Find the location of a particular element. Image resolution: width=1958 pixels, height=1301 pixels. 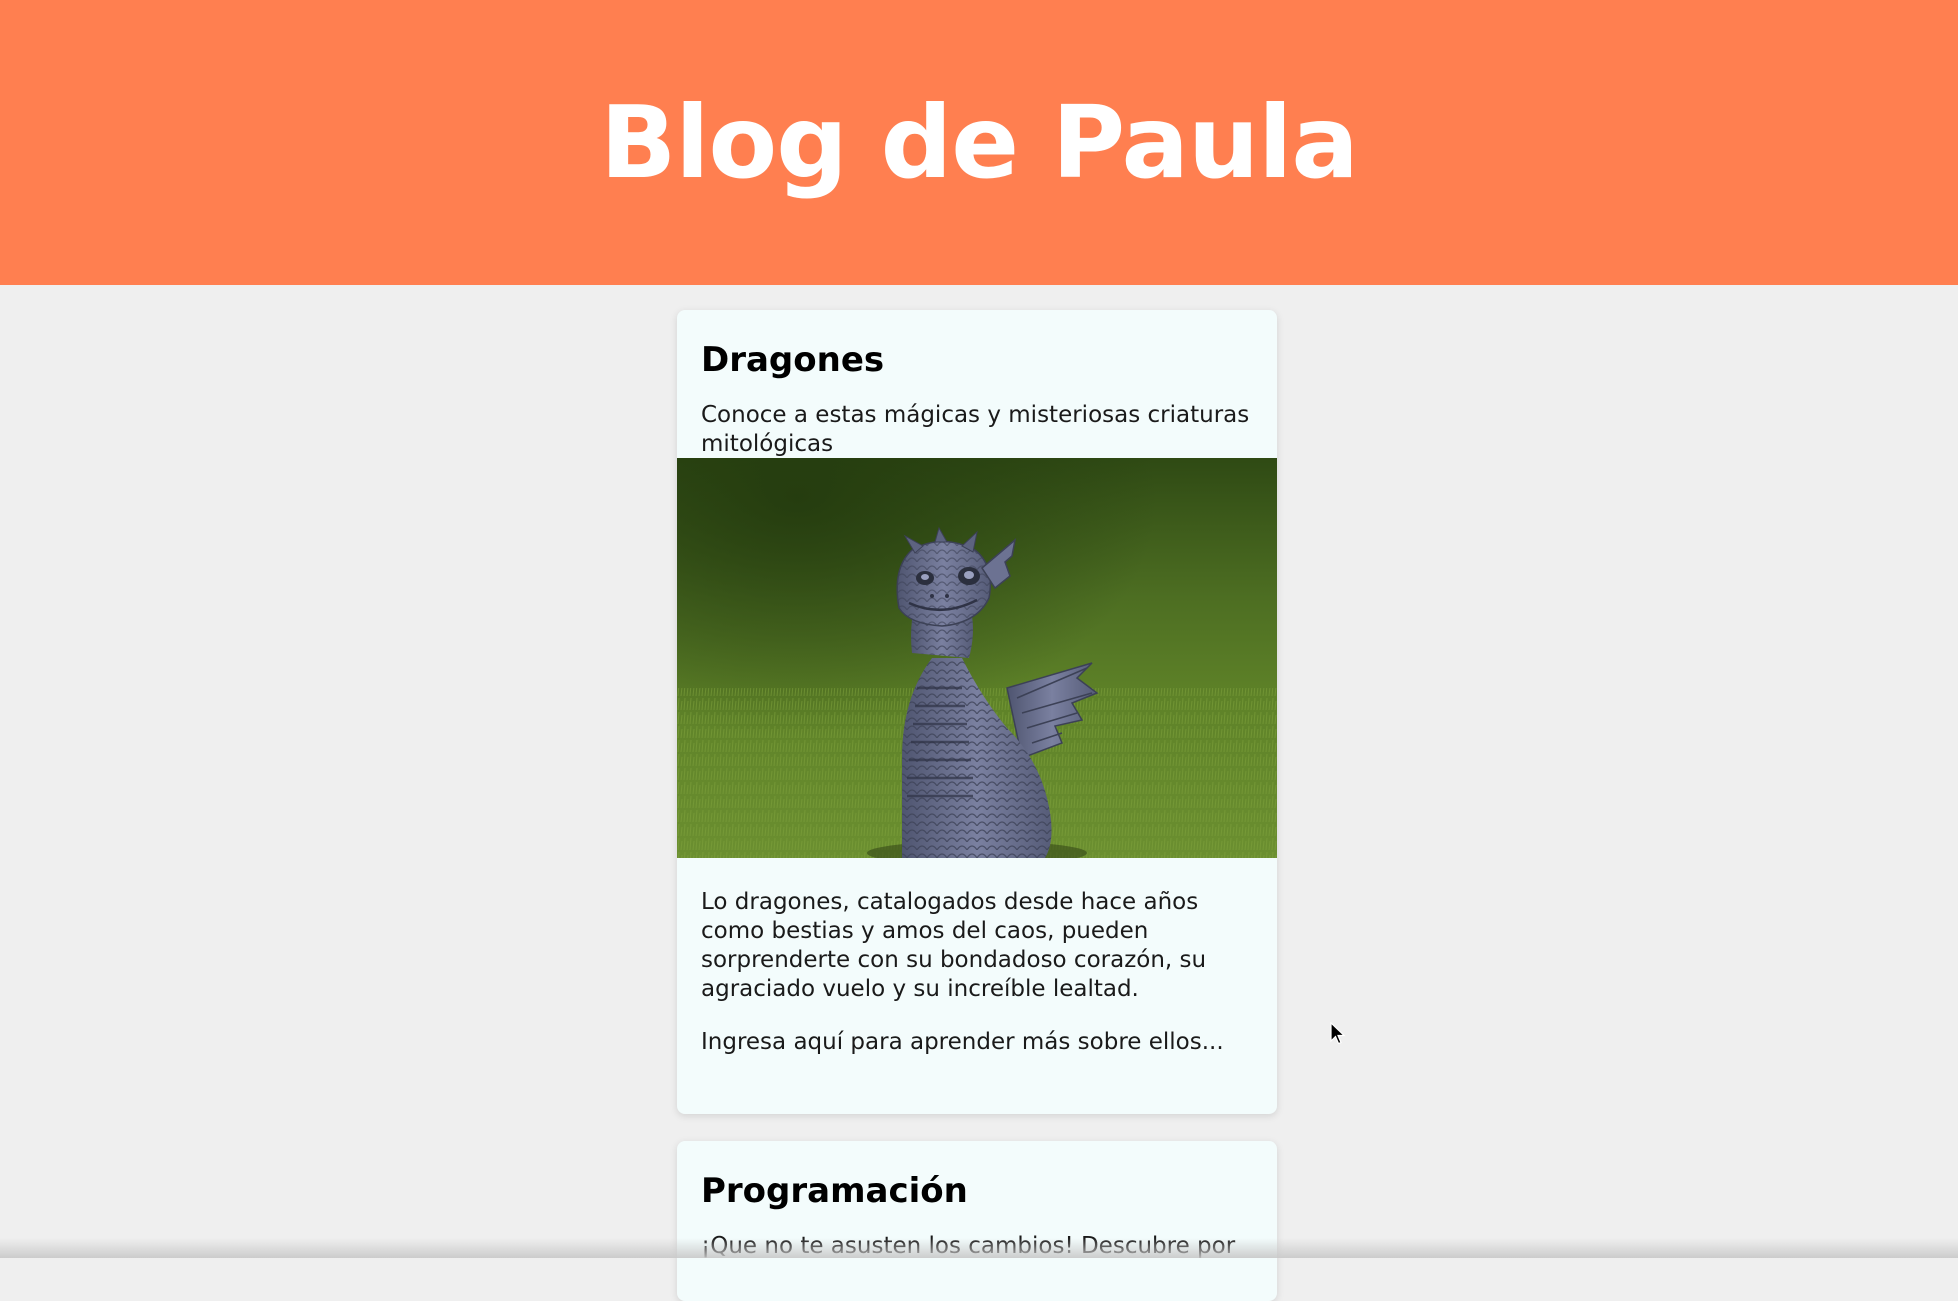

page-title: Blog de Paula is located at coordinates (979, 142).